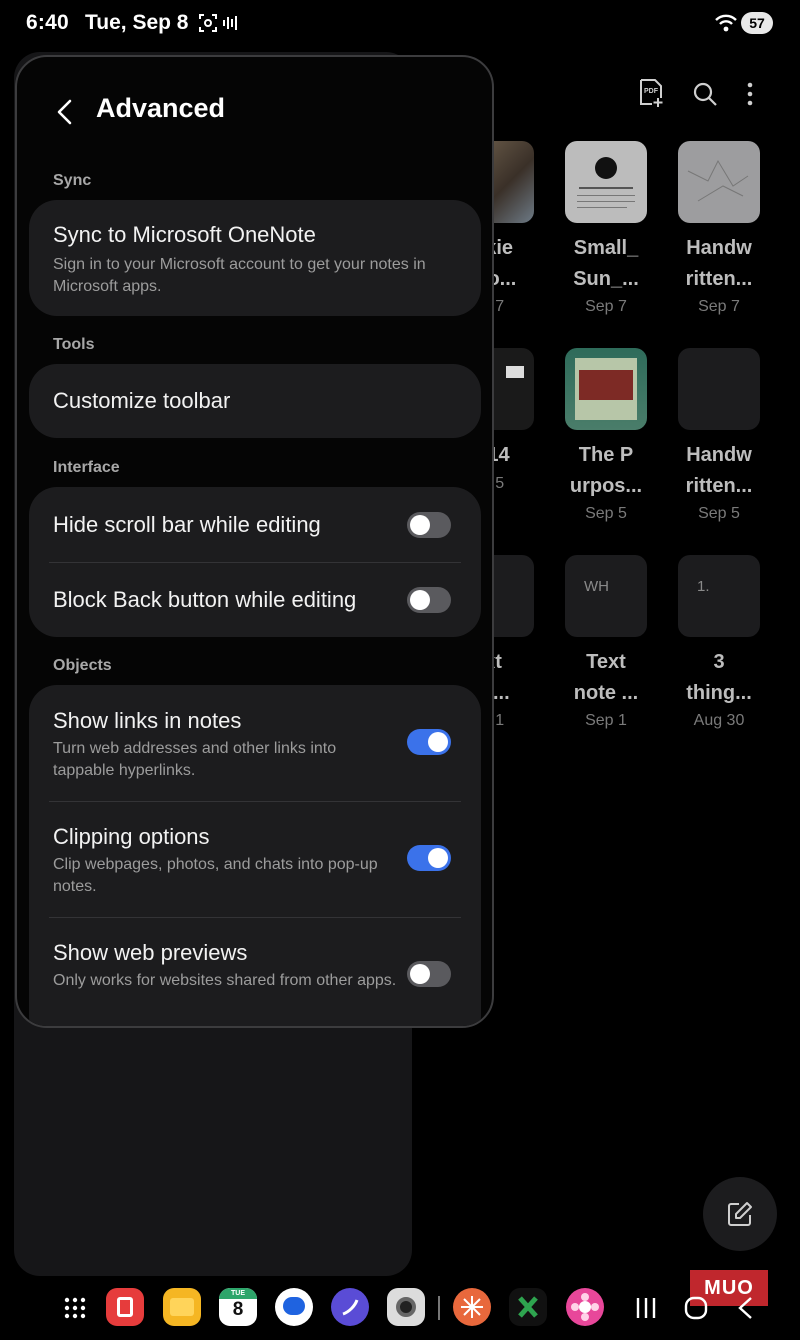 This screenshot has height=1340, width=800. What do you see at coordinates (719, 720) in the screenshot?
I see `note-date: Aug 30` at bounding box center [719, 720].